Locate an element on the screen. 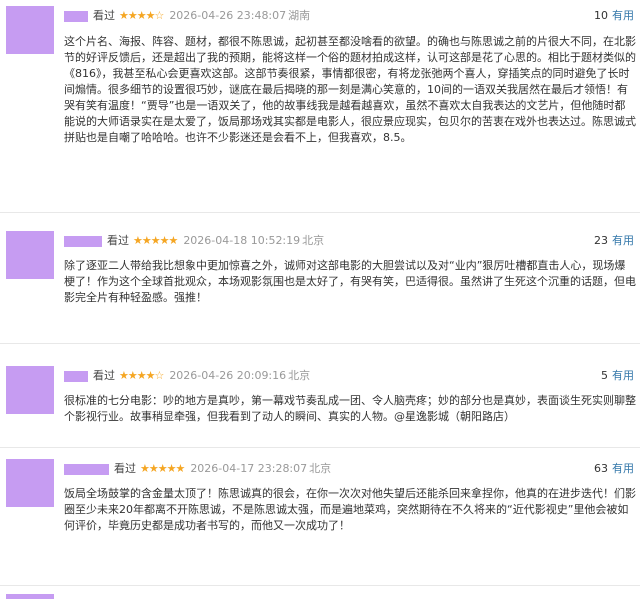  review-meta: 看过 ★★★★★ 2026-04-17 23:28:07 北京 is located at coordinates (222, 469).